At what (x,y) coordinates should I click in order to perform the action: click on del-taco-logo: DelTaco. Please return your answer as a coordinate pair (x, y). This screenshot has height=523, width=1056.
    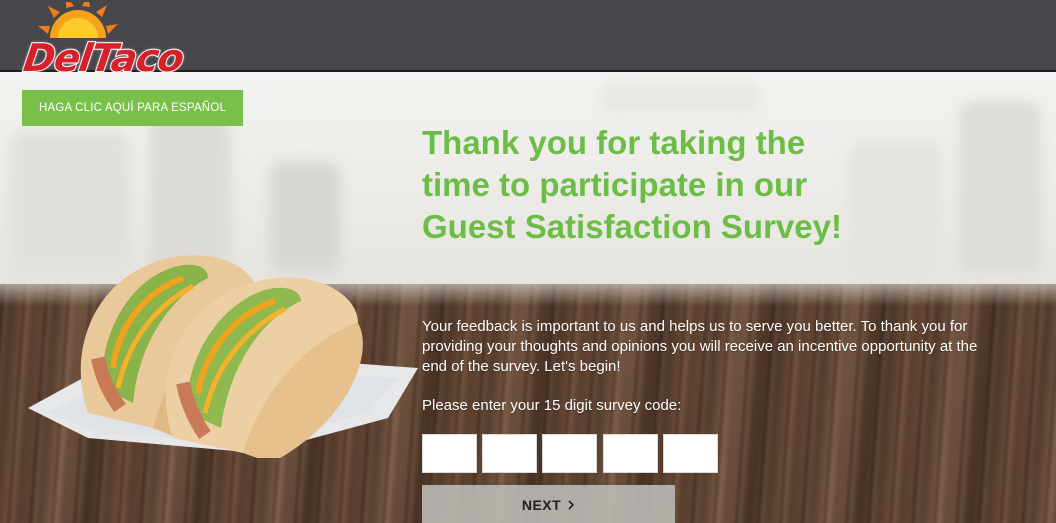
    Looking at the image, I should click on (103, 42).